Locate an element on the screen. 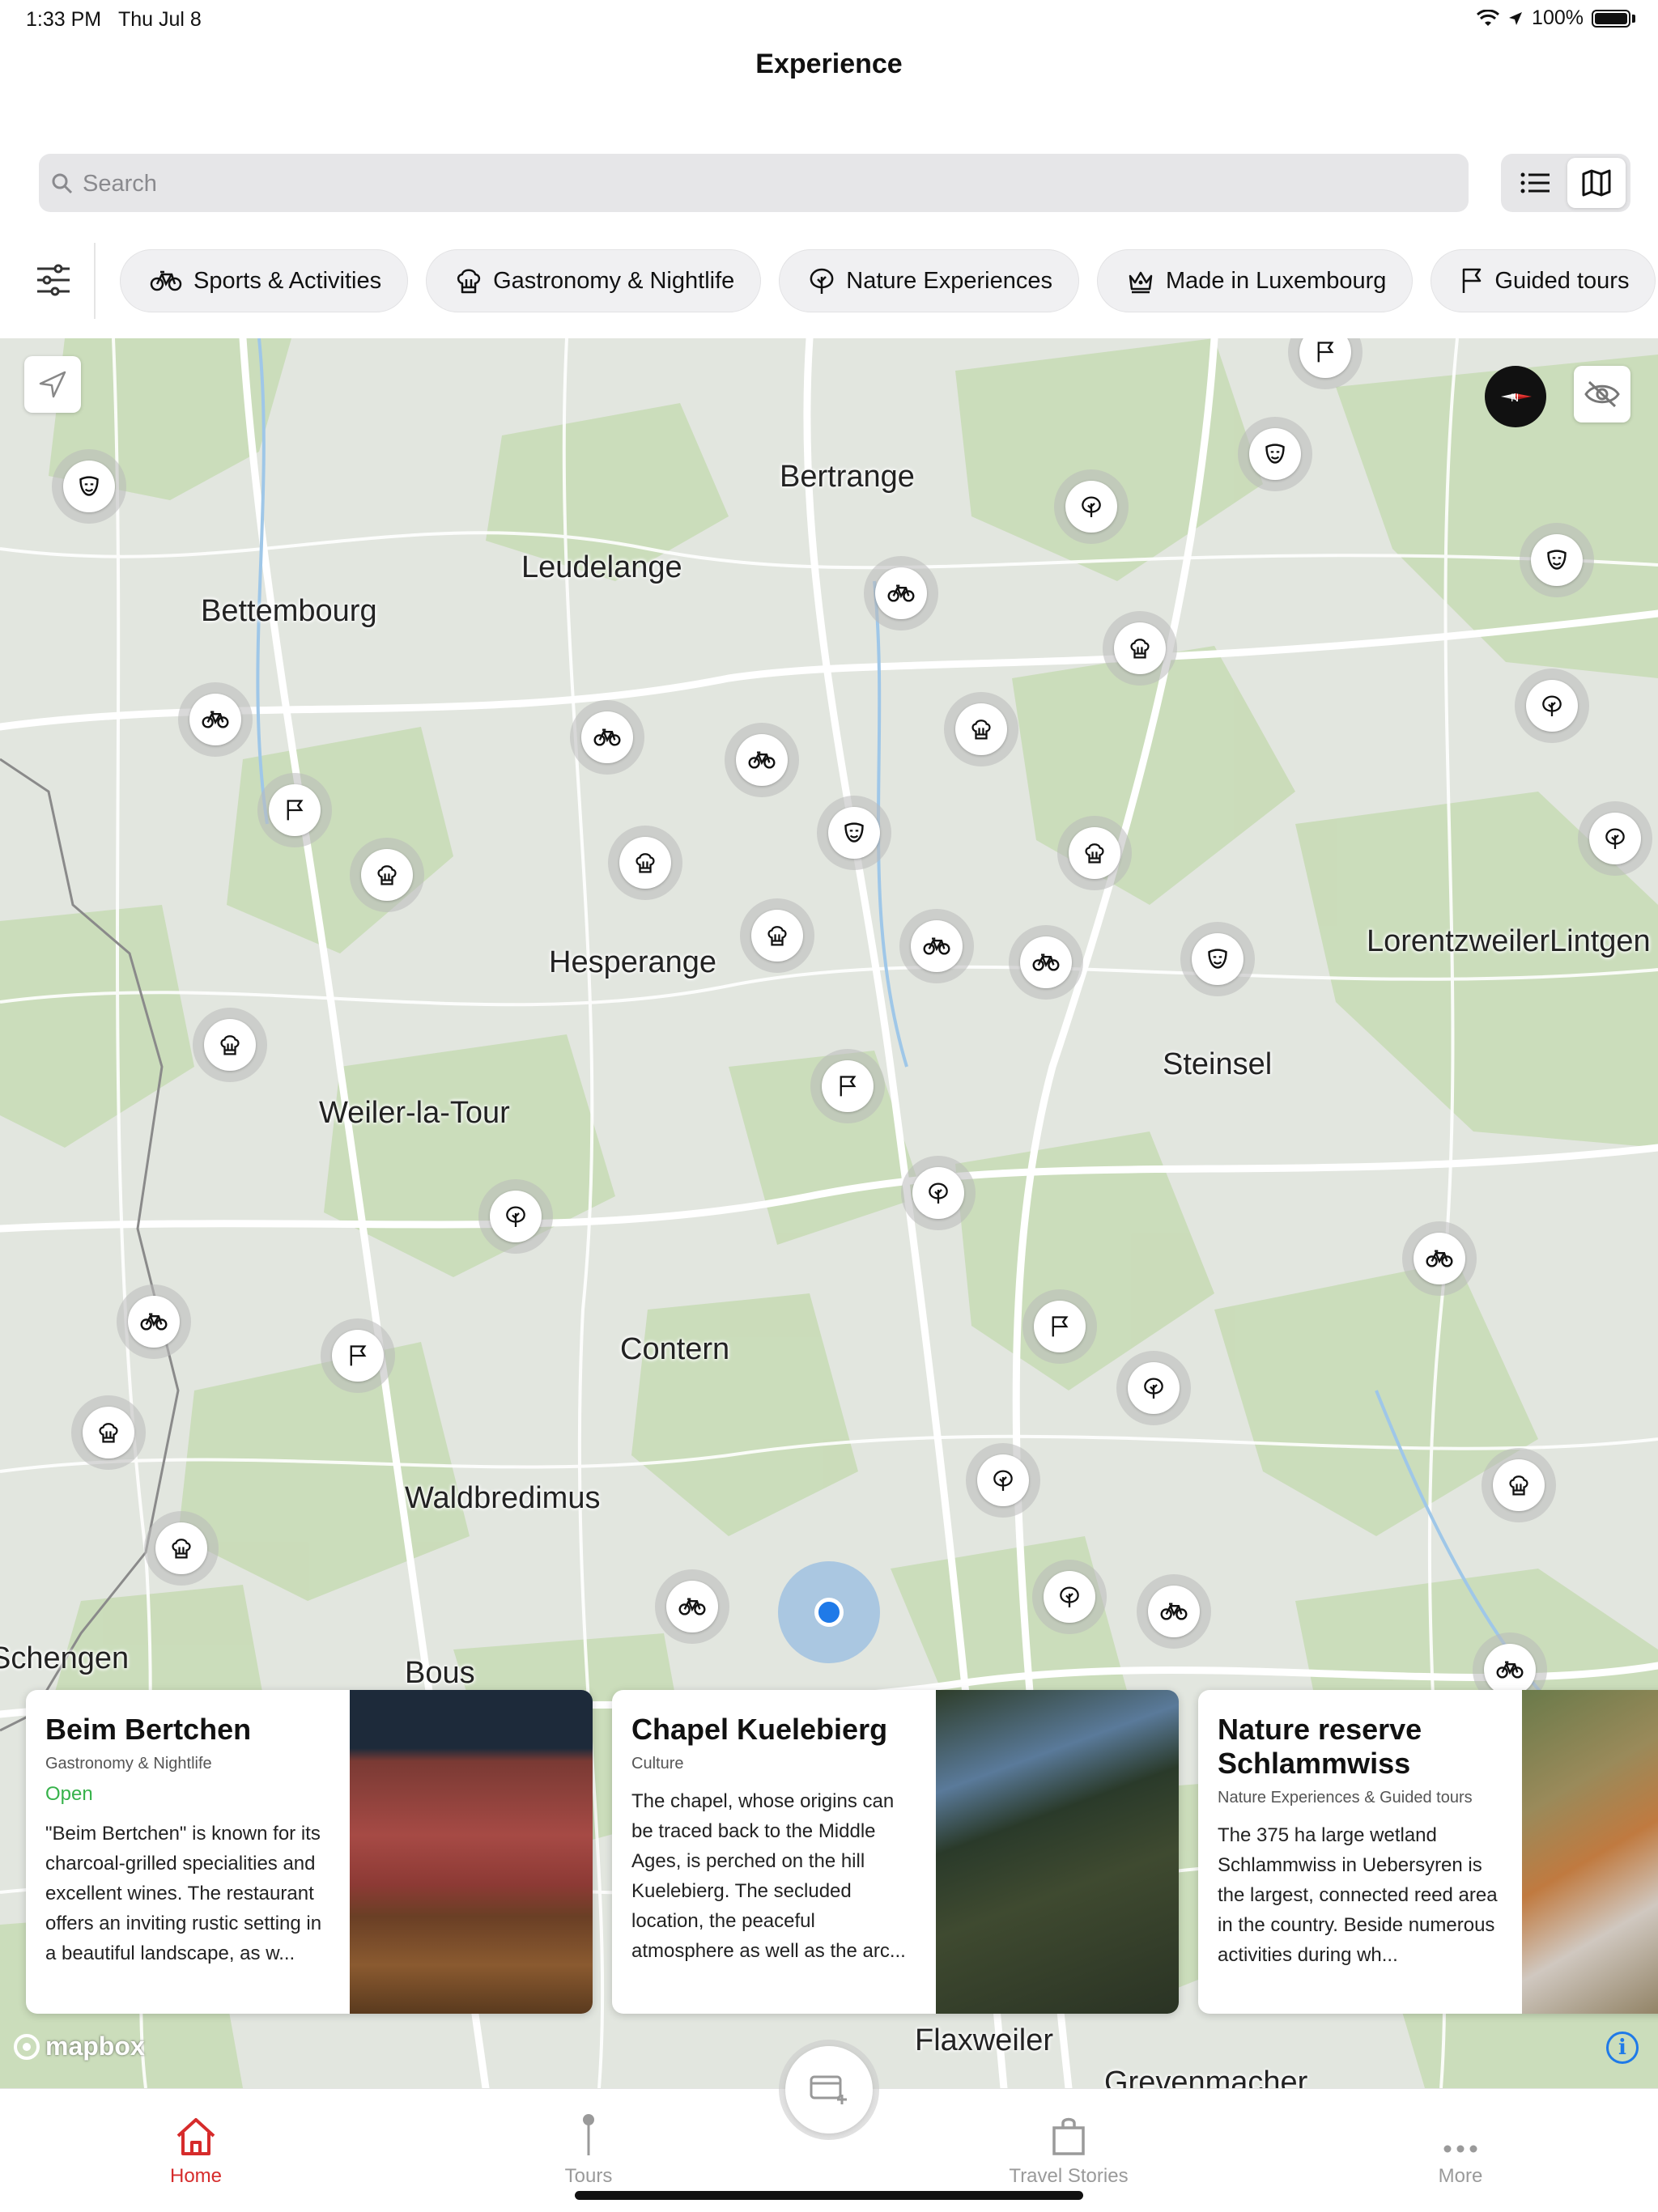 This screenshot has width=1658, height=2212. chip-guided-tours: Guided tours is located at coordinates (1543, 280).